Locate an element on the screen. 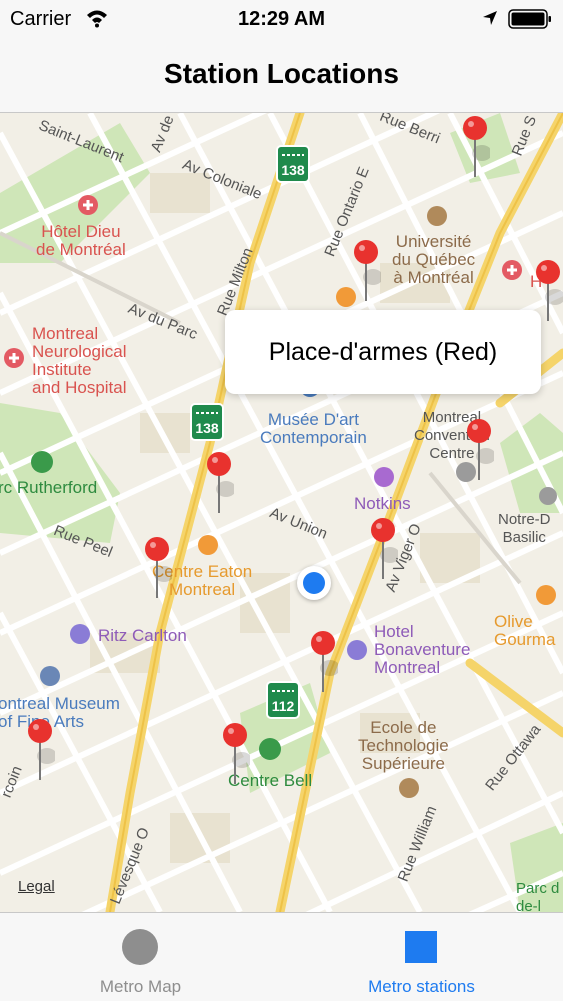 The image size is (563, 1001). station-callout: Place-d'armes (Red) is located at coordinates (383, 352).